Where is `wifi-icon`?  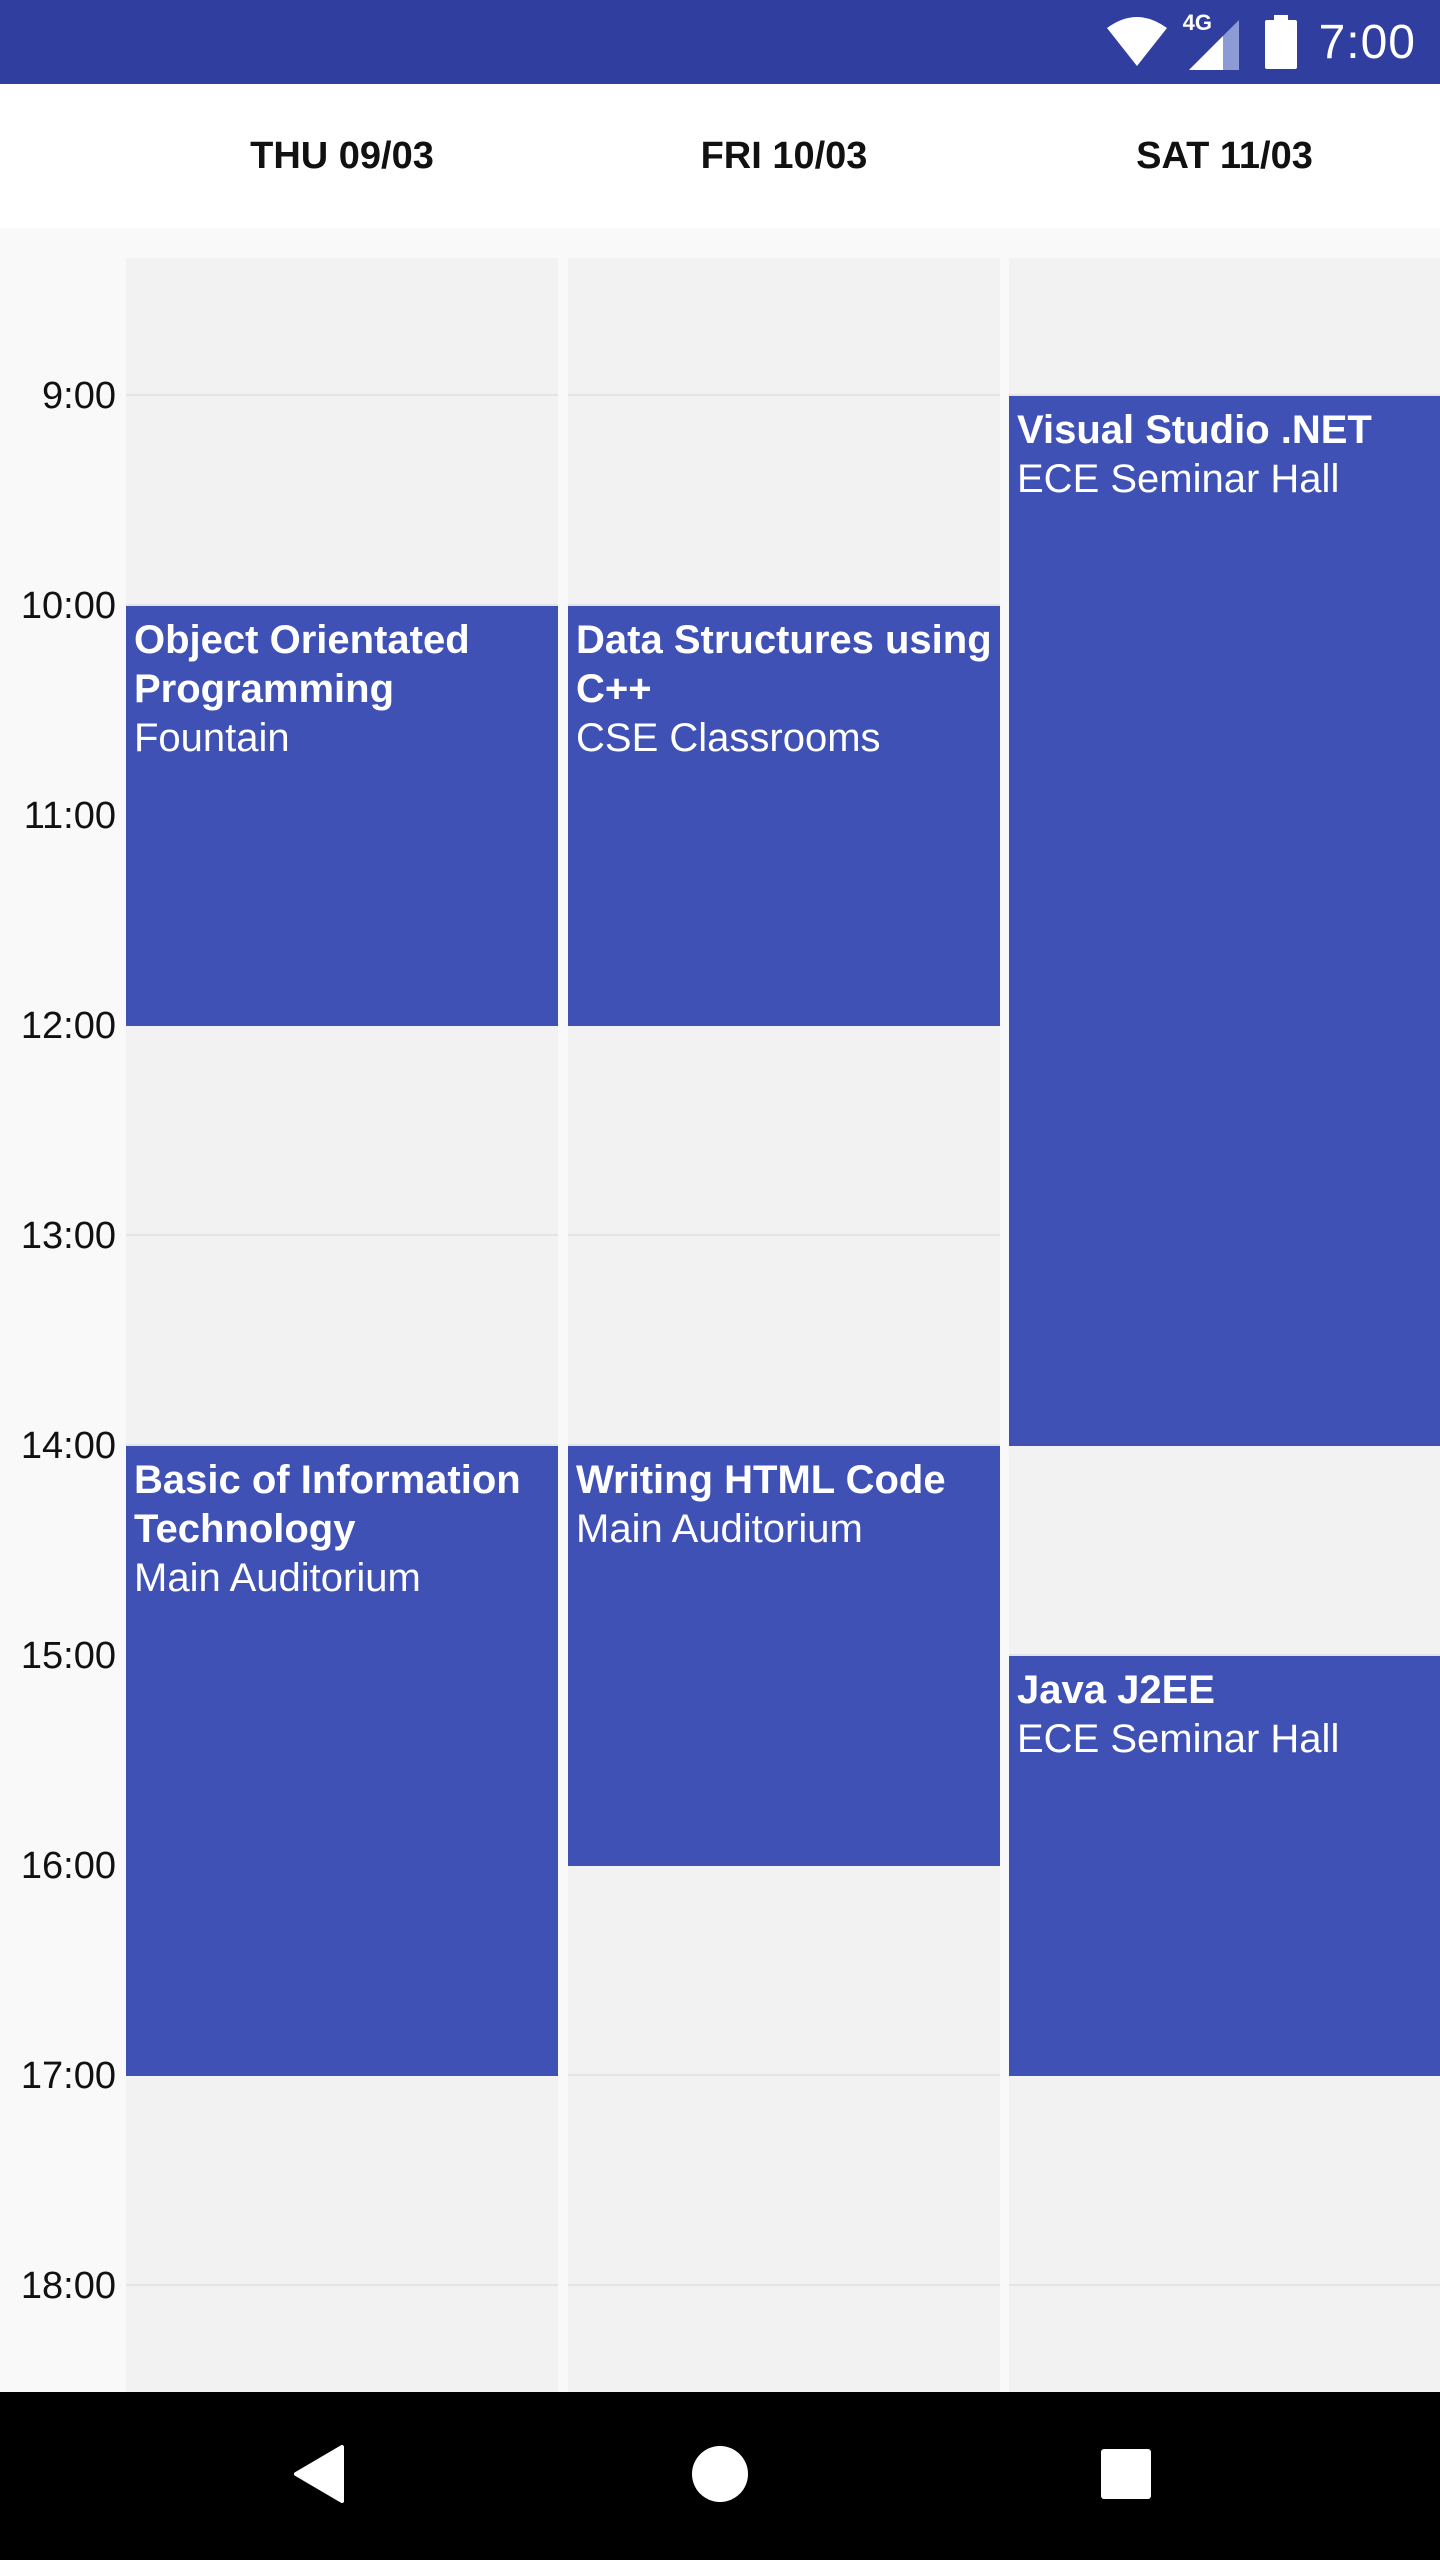 wifi-icon is located at coordinates (1137, 42).